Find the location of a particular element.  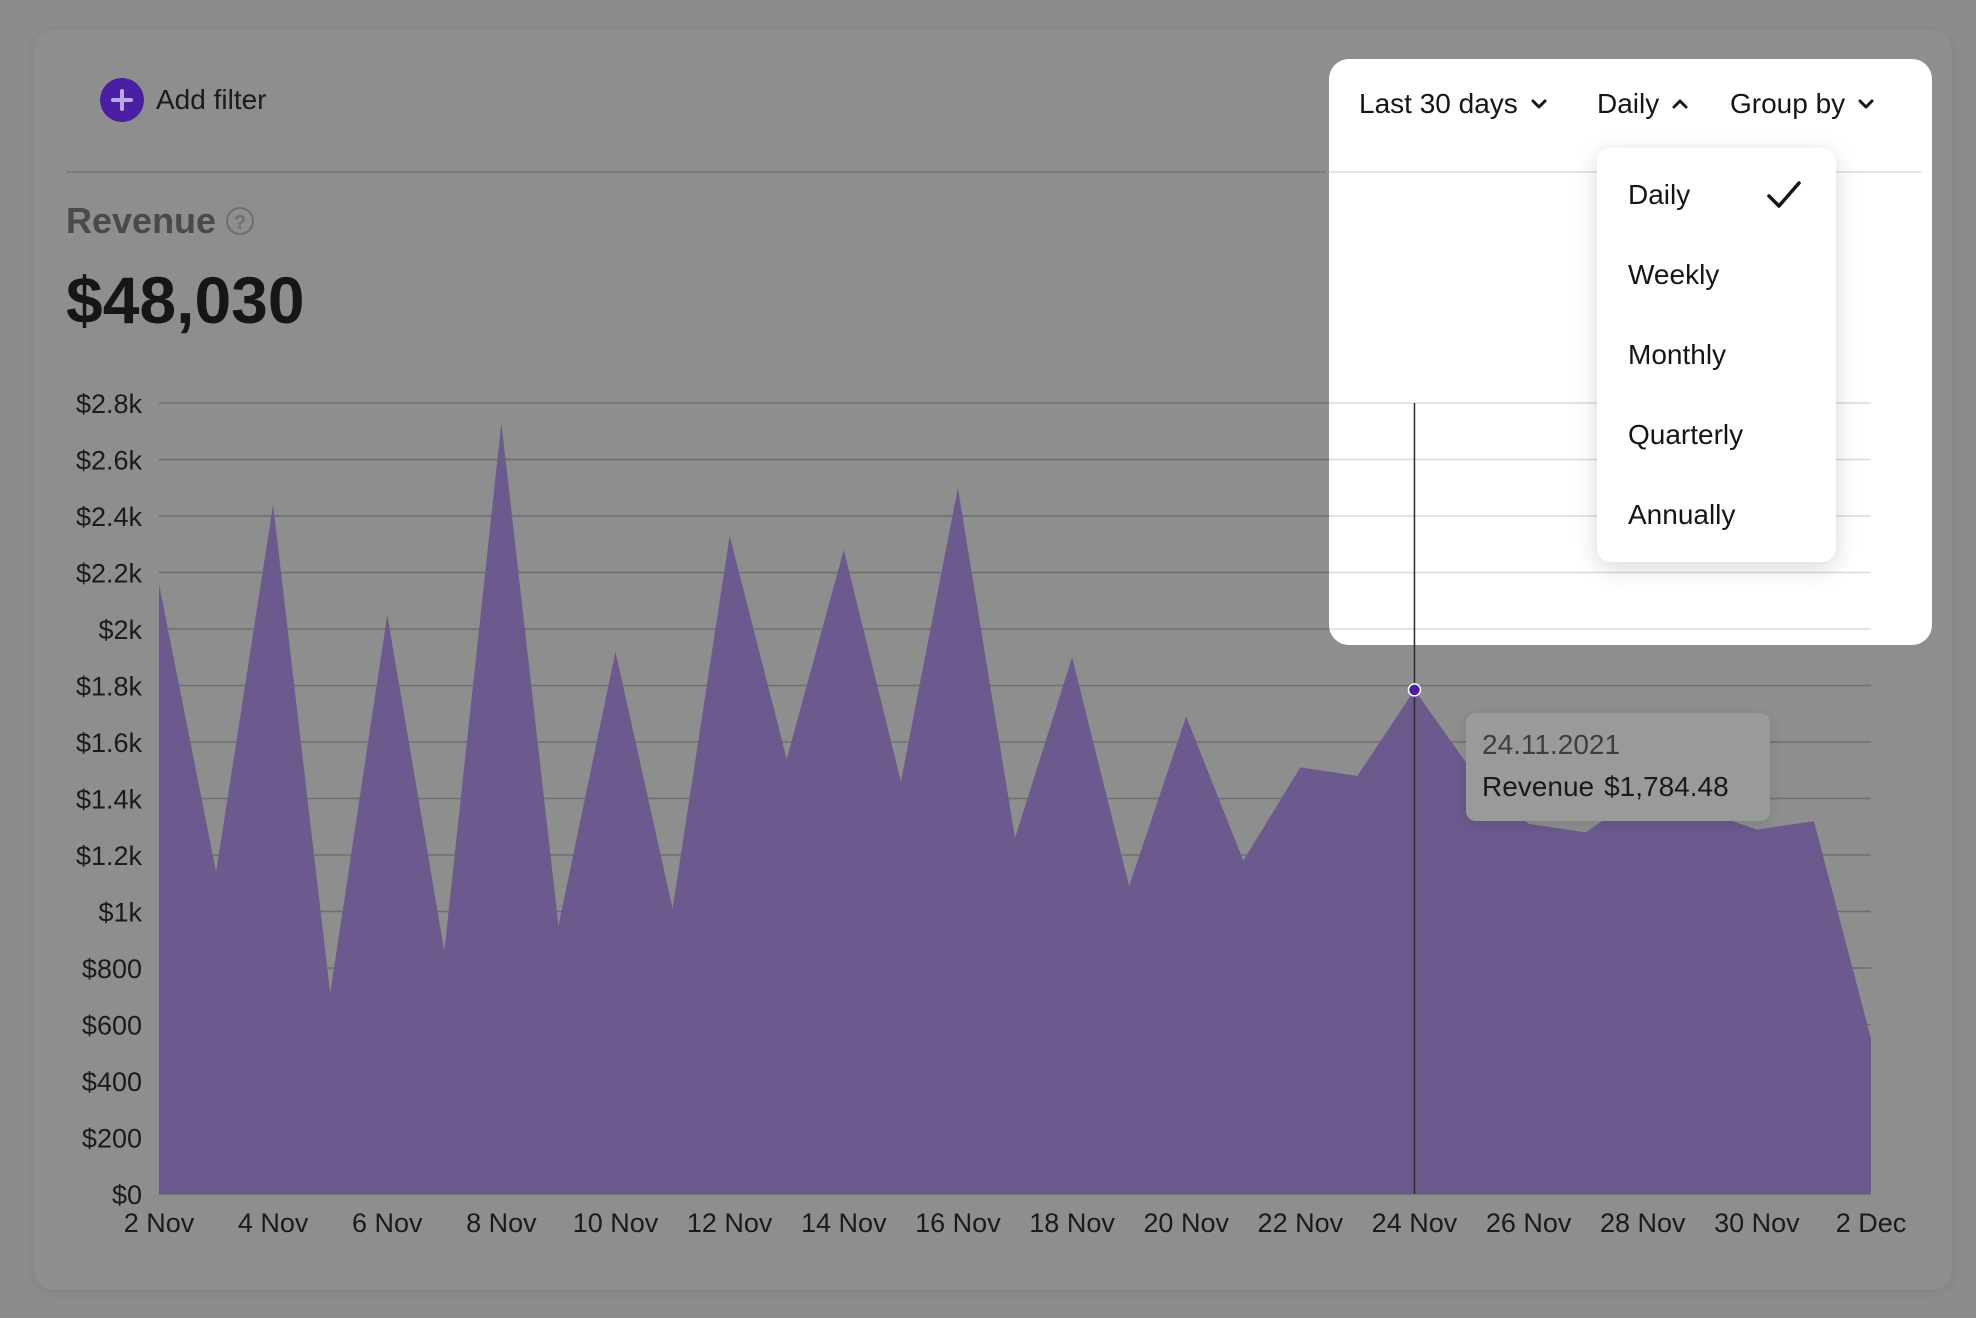

x-tick-label: 18 Nov is located at coordinates (1072, 1223).